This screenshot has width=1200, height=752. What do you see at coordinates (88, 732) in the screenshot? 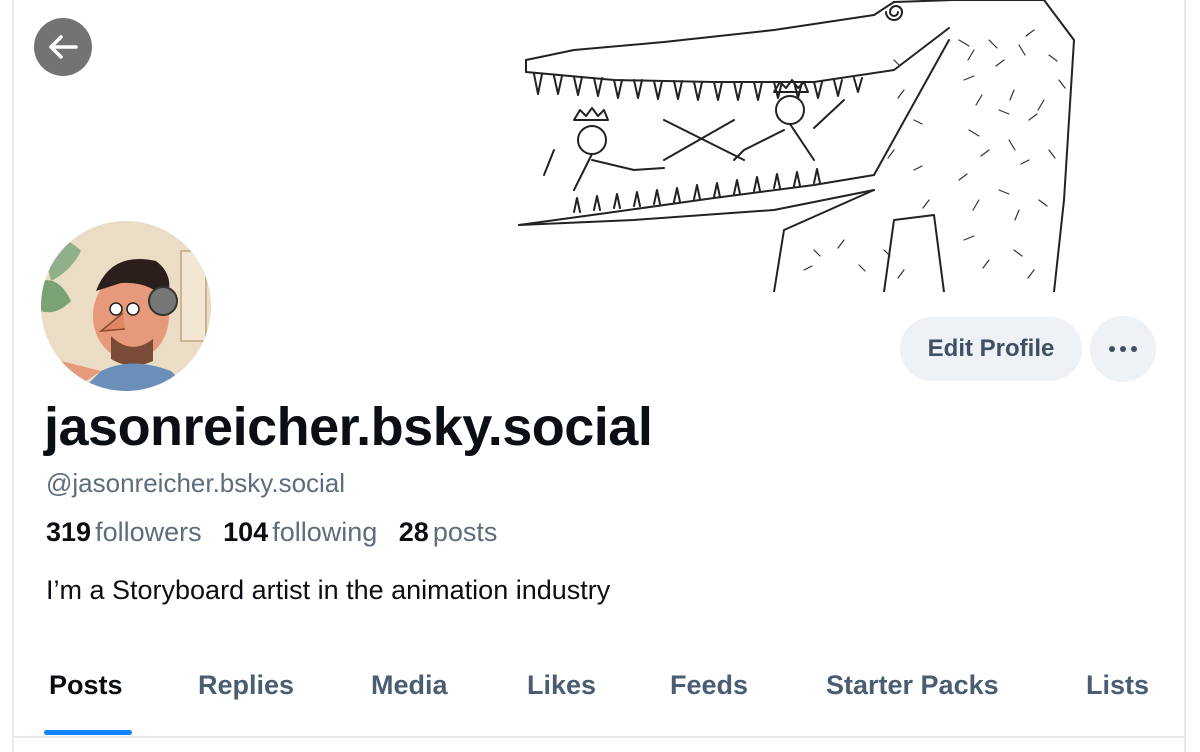
I see `active-tab-indicator` at bounding box center [88, 732].